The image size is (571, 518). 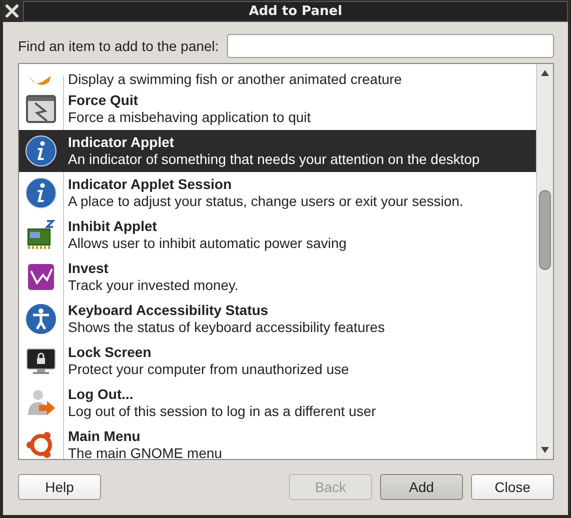 I want to click on item-description: Track your invested money., so click(x=153, y=285).